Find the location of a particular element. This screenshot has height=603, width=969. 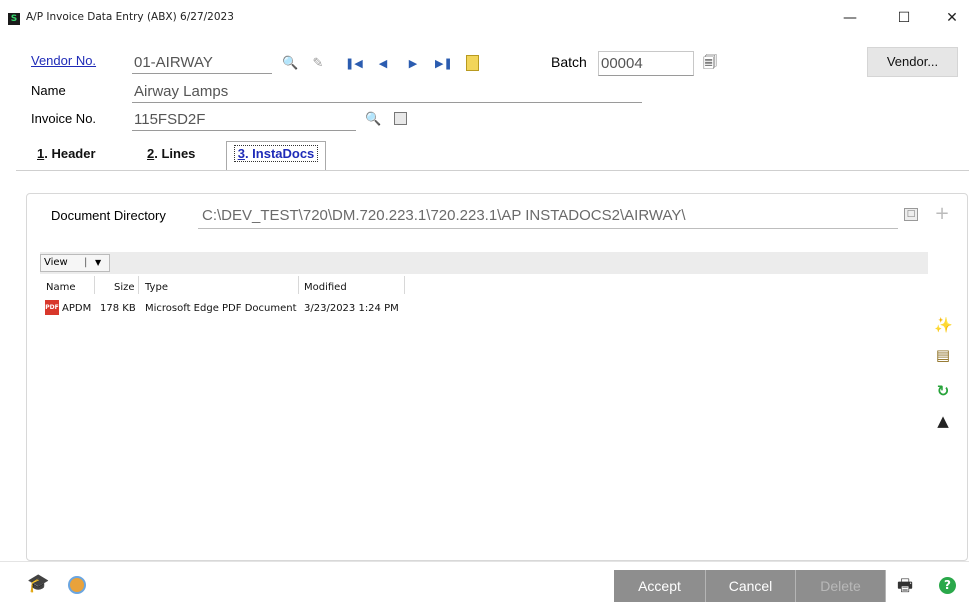

previous-record-icon: ◀ is located at coordinates (383, 64).